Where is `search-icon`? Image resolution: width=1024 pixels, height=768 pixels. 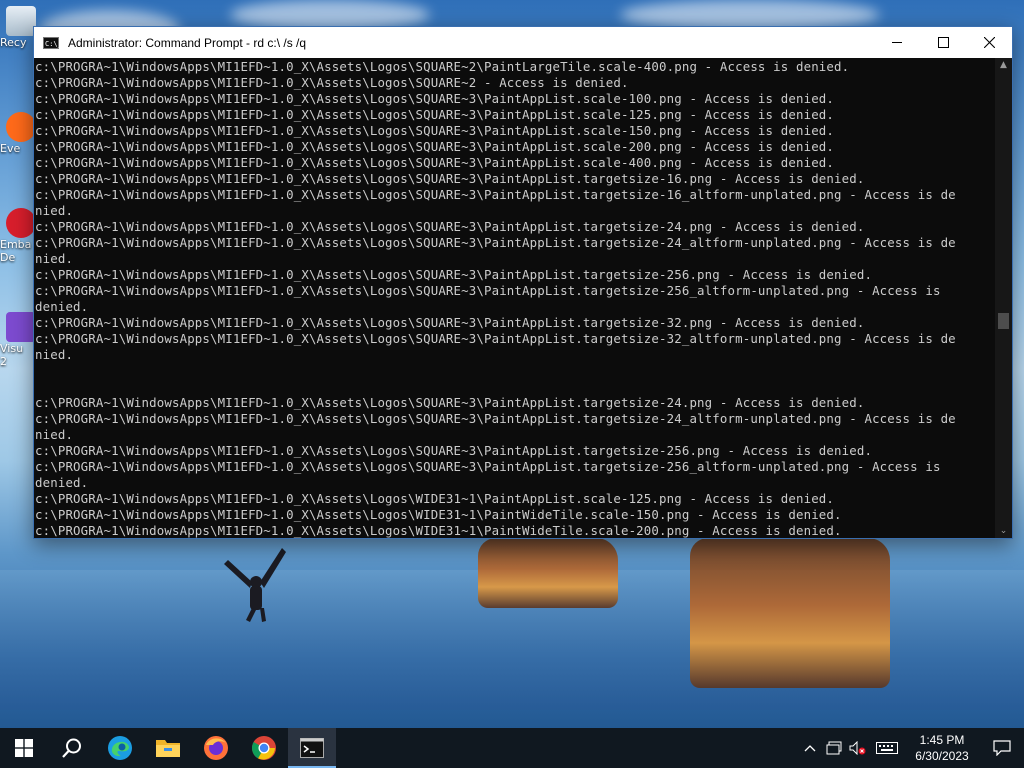
search-icon is located at coordinates (71, 748).